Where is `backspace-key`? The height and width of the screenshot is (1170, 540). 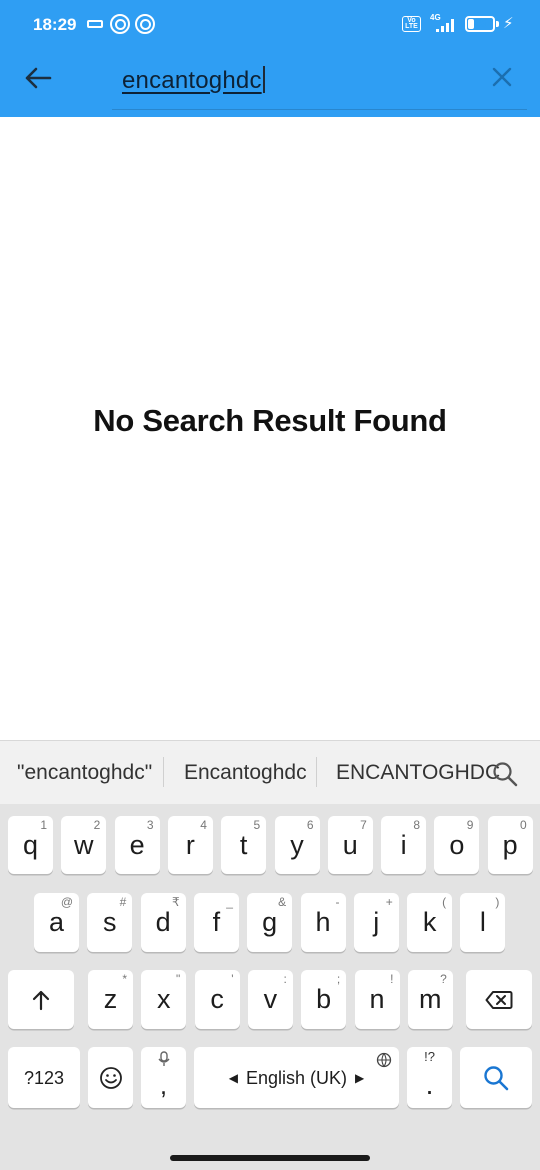
backspace-key is located at coordinates (499, 999).